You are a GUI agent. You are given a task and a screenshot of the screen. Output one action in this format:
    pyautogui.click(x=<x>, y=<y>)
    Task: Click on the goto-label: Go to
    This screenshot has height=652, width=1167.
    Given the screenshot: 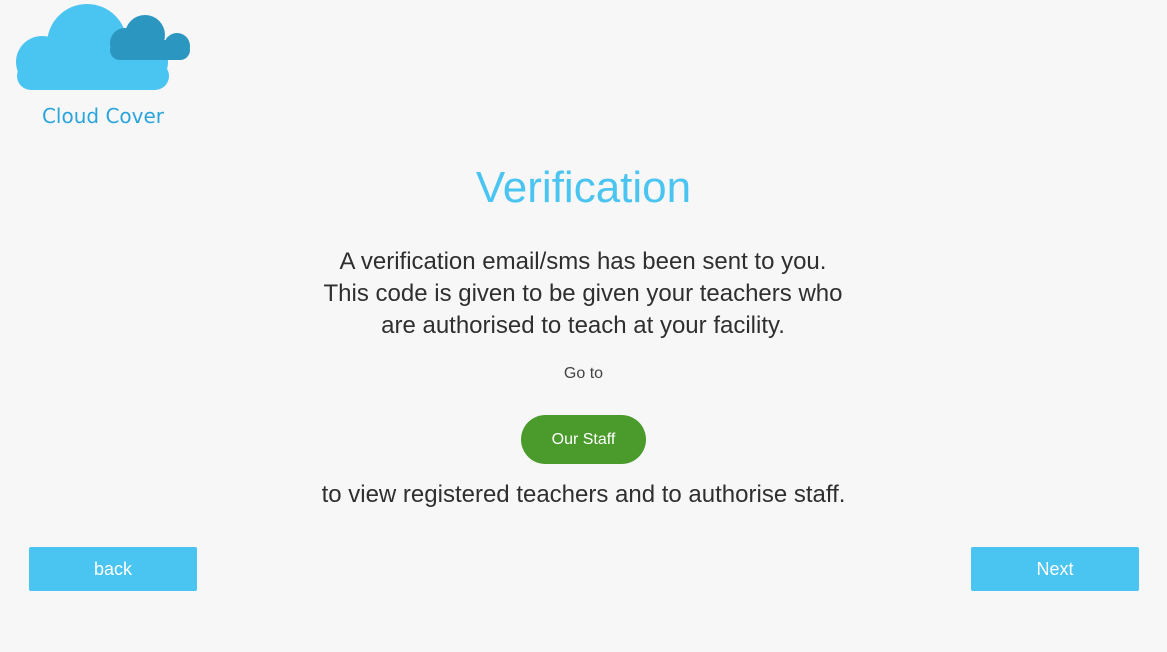 What is the action you would take?
    pyautogui.click(x=583, y=373)
    